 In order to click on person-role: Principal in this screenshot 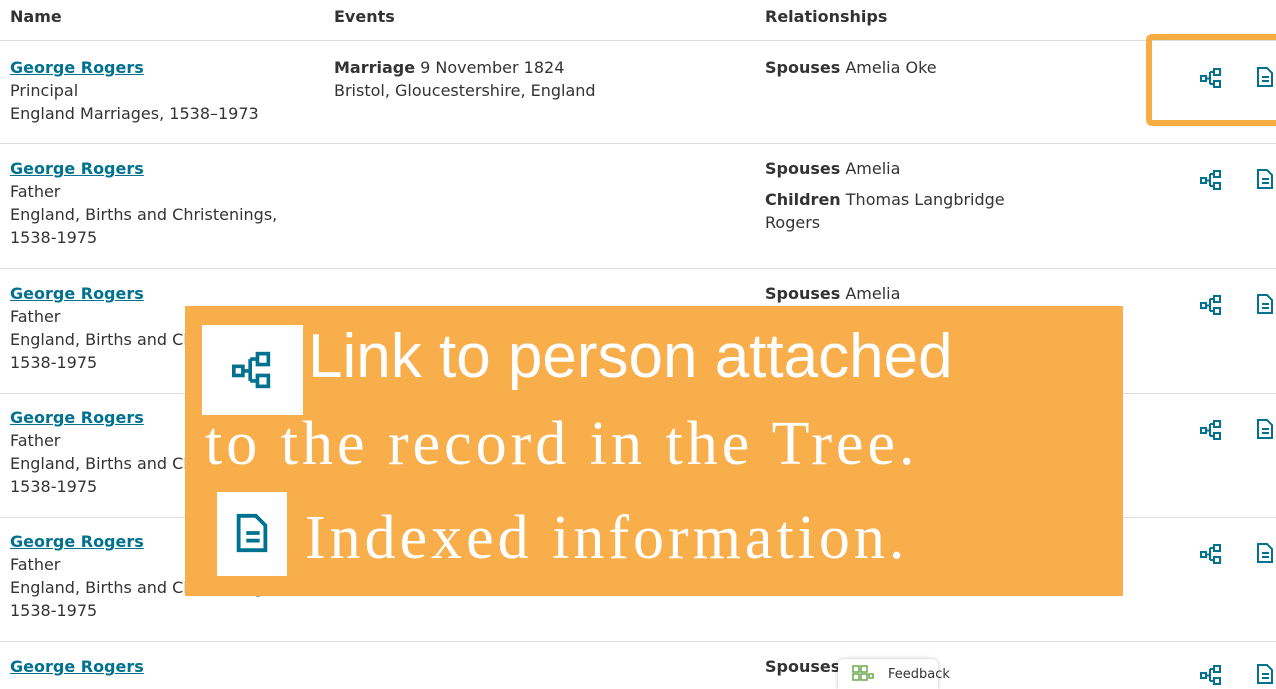, I will do `click(44, 90)`.